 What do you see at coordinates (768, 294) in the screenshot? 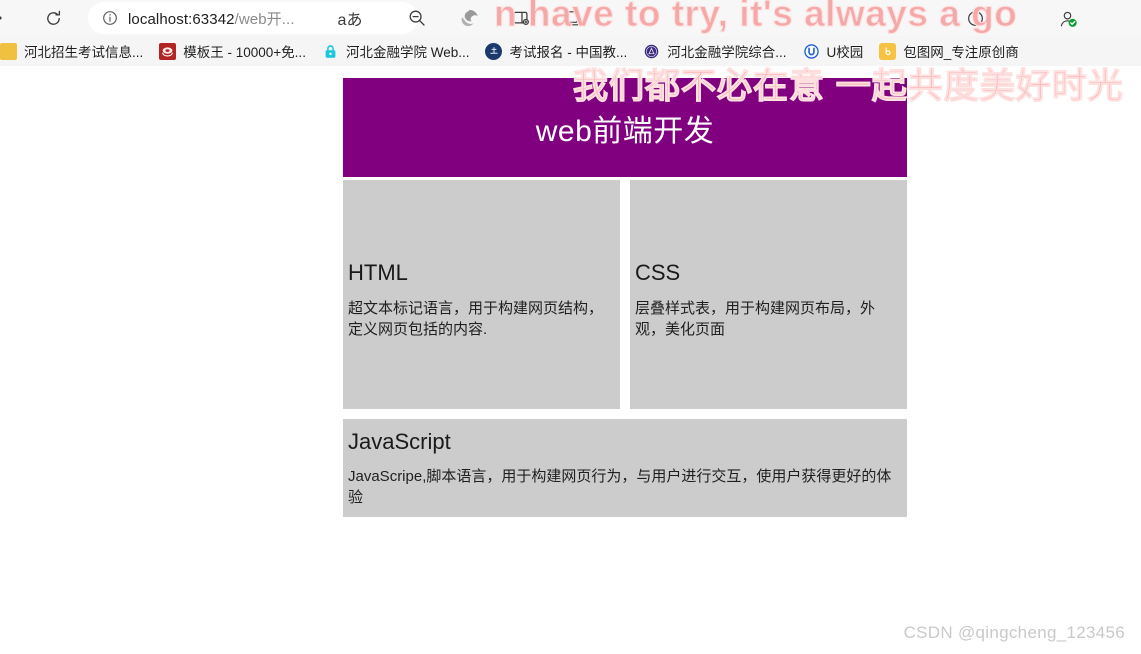
I see `card-css: CSS 层叠样式表，用于构建网页布局，外观，美化页面` at bounding box center [768, 294].